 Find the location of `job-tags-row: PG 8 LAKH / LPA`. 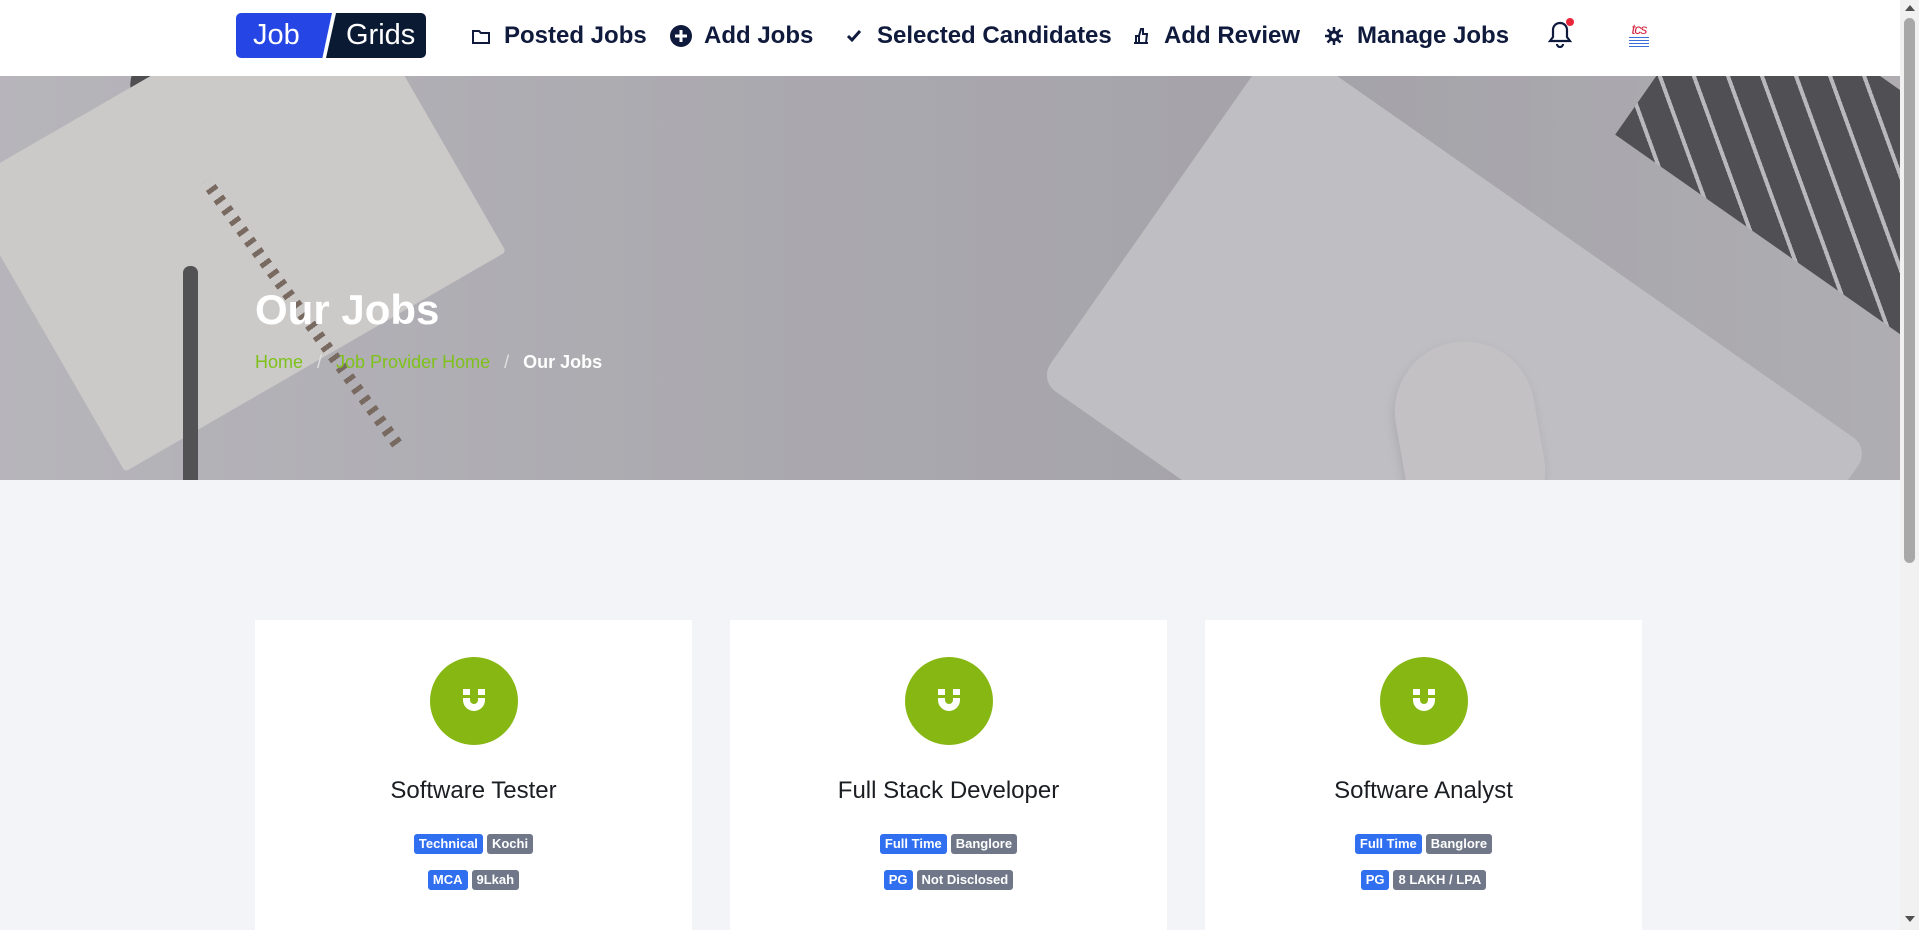

job-tags-row: PG 8 LAKH / LPA is located at coordinates (1423, 880).